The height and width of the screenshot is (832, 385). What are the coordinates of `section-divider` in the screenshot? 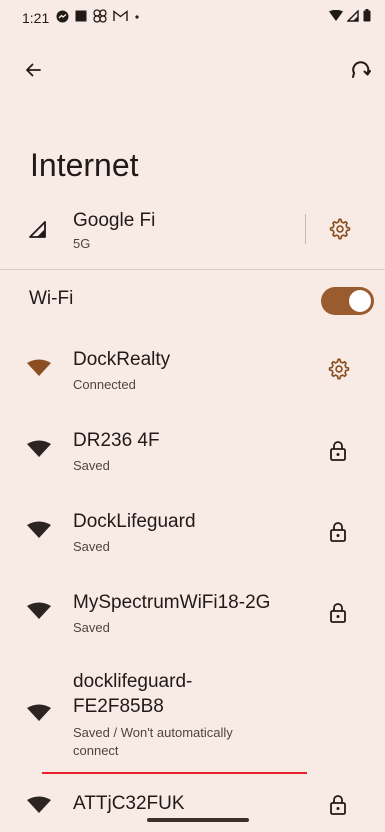 It's located at (192, 269).